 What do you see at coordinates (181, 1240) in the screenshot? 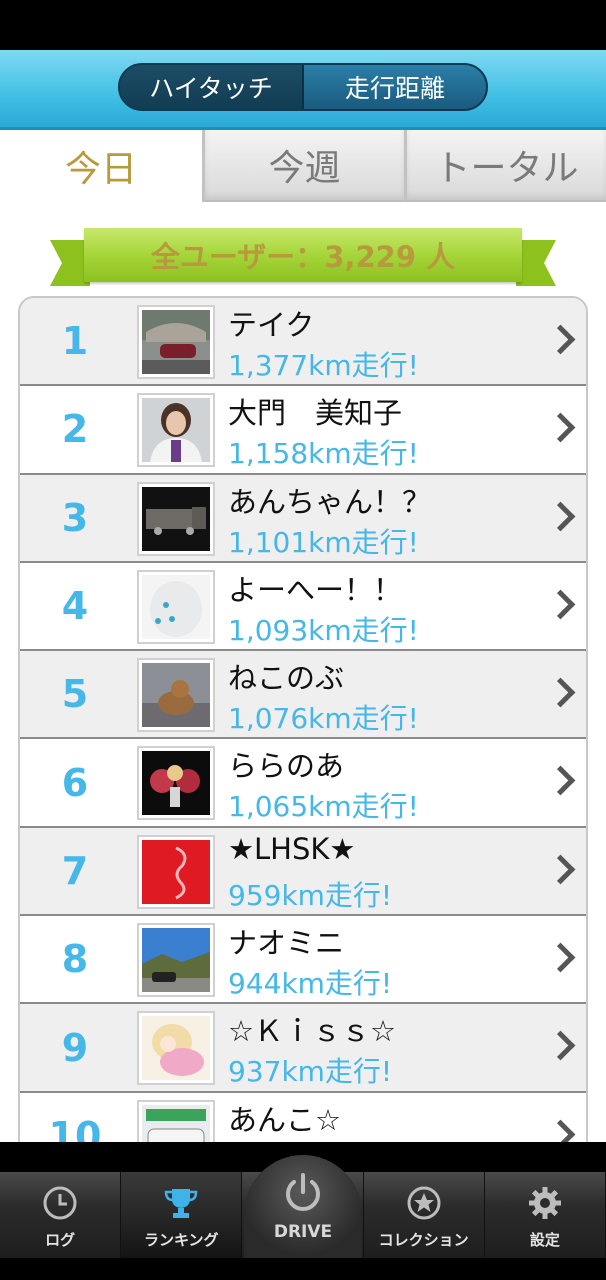
I see `nav-ranking-label: ランキング` at bounding box center [181, 1240].